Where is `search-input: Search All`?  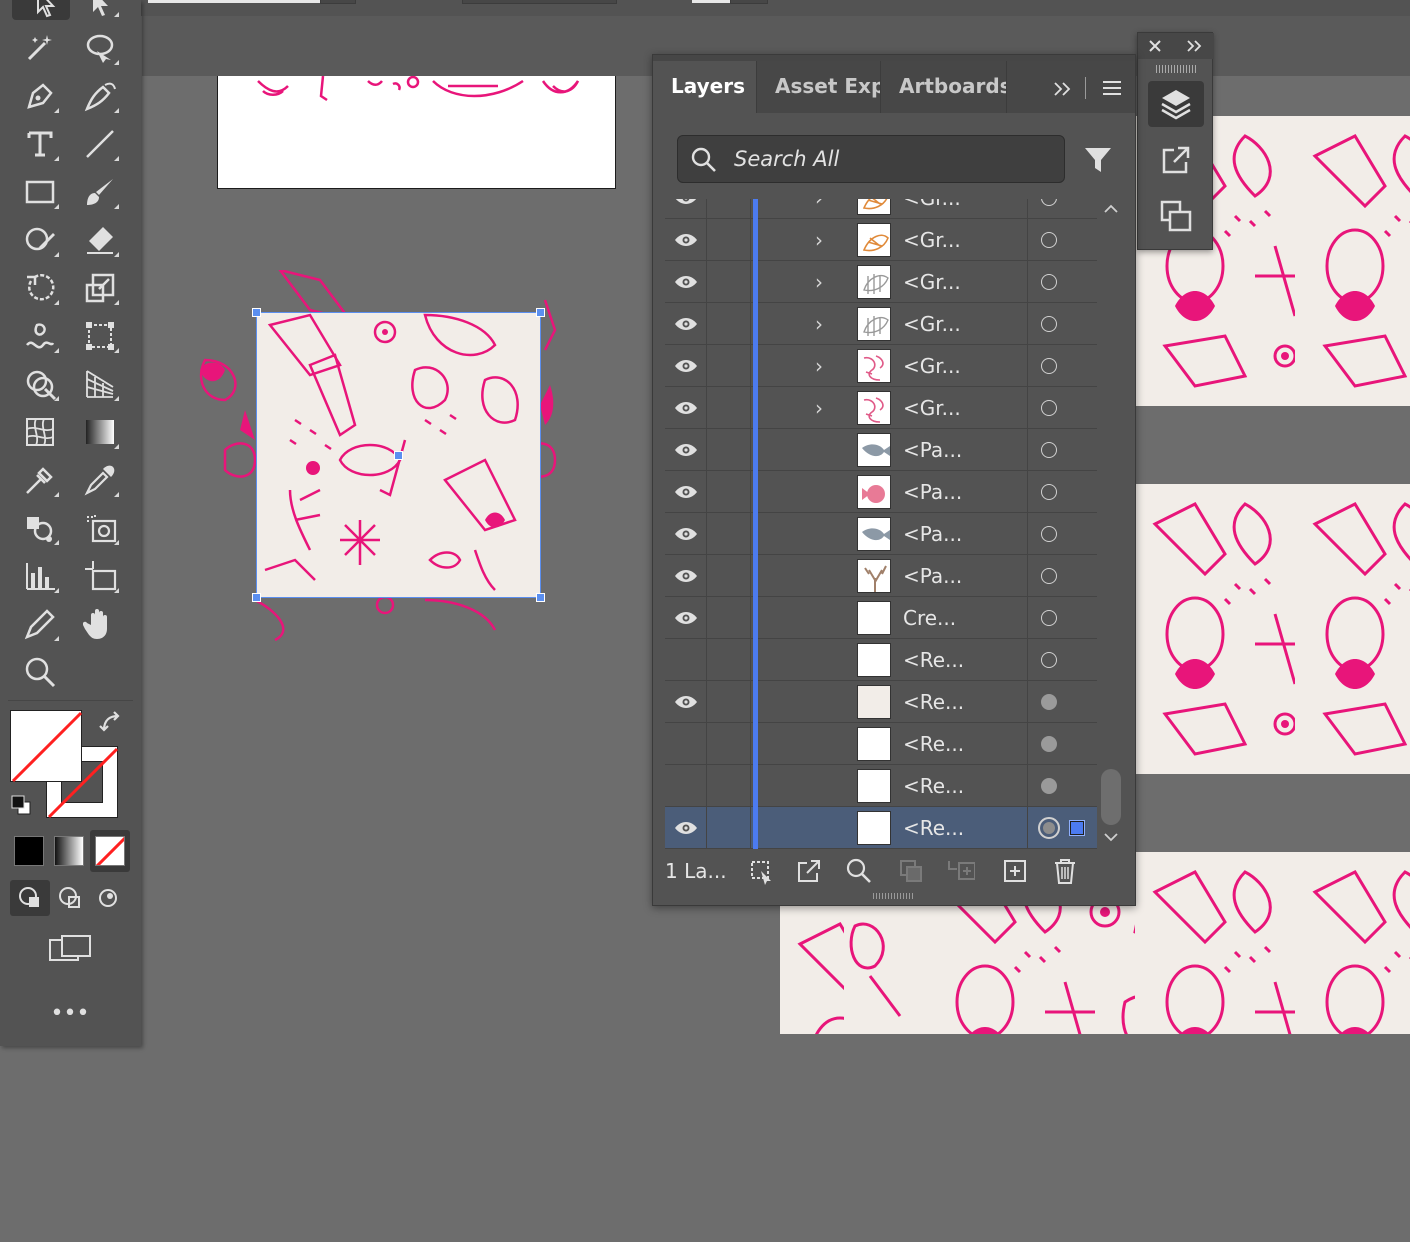 search-input: Search All is located at coordinates (871, 159).